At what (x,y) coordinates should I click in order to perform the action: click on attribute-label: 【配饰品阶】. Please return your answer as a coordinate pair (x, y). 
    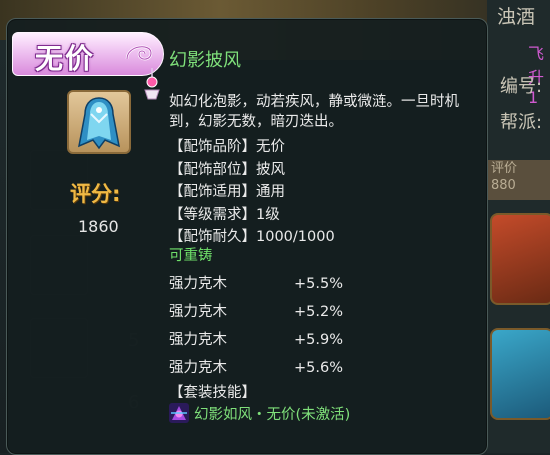
    Looking at the image, I should click on (212, 147).